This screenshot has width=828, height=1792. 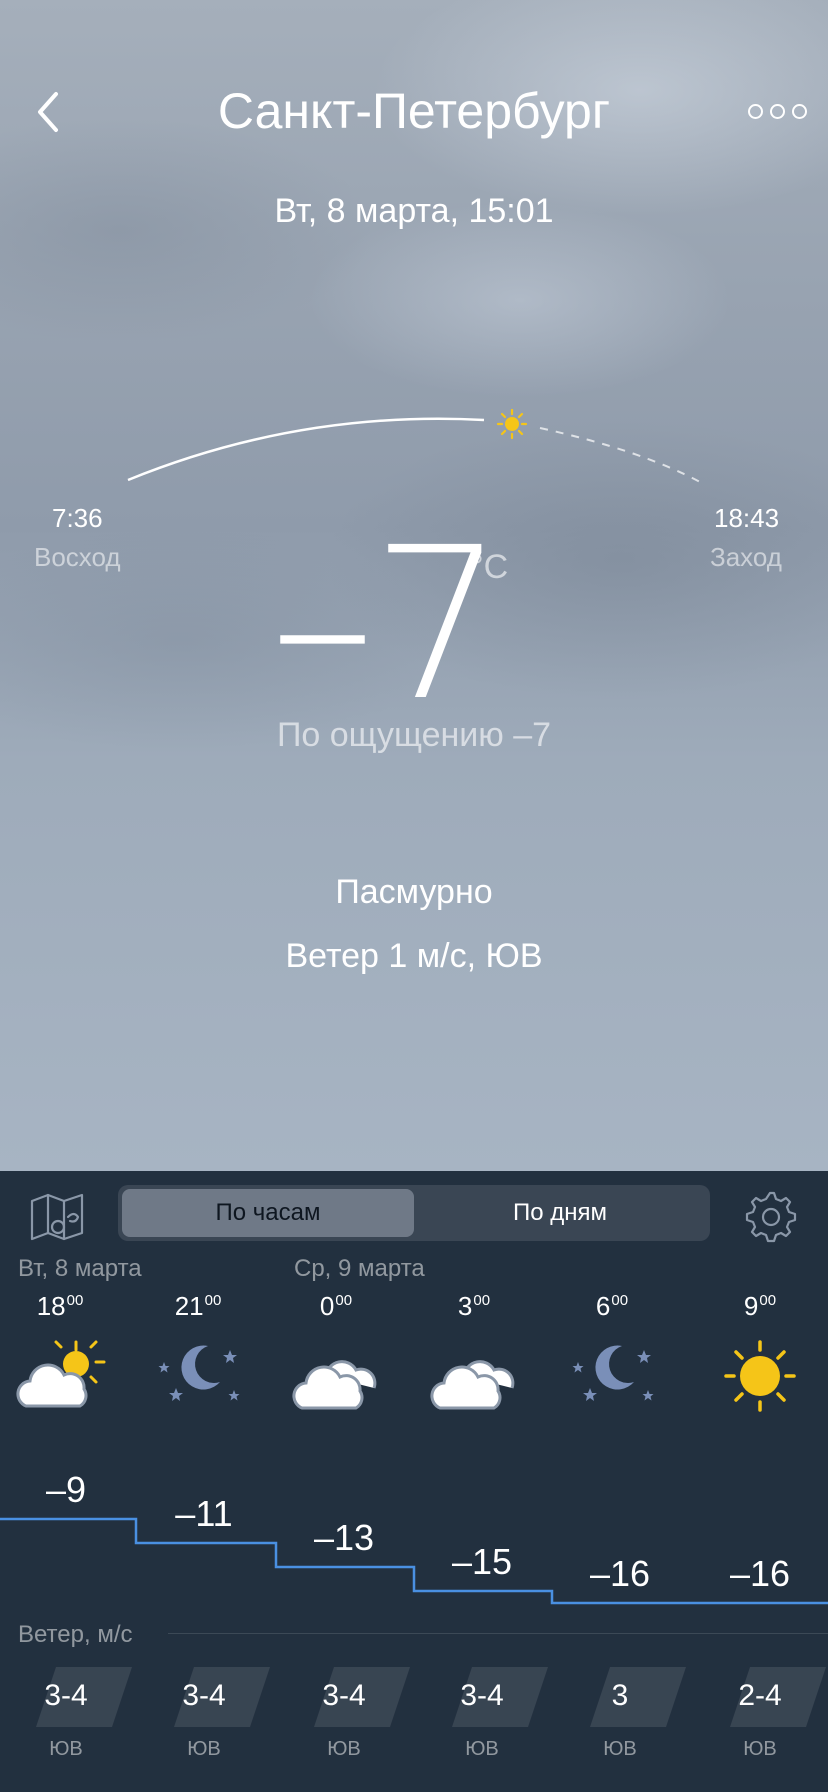 What do you see at coordinates (512, 424) in the screenshot?
I see `sun-position-icon` at bounding box center [512, 424].